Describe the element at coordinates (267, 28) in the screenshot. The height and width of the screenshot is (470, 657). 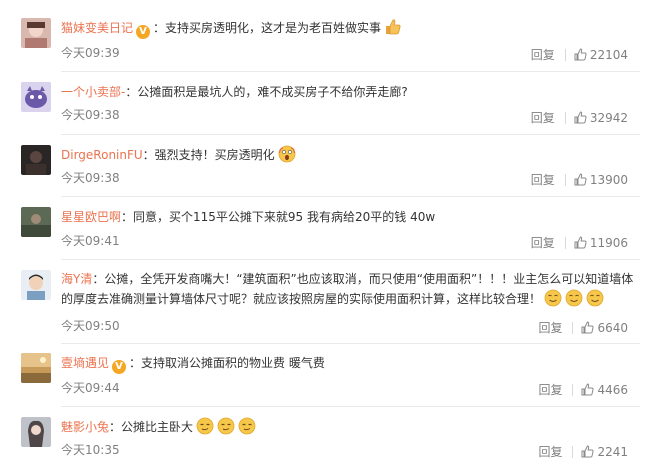
I see `comment-text: ：支持买房透明化，这才是为老百姓做实事` at that location.